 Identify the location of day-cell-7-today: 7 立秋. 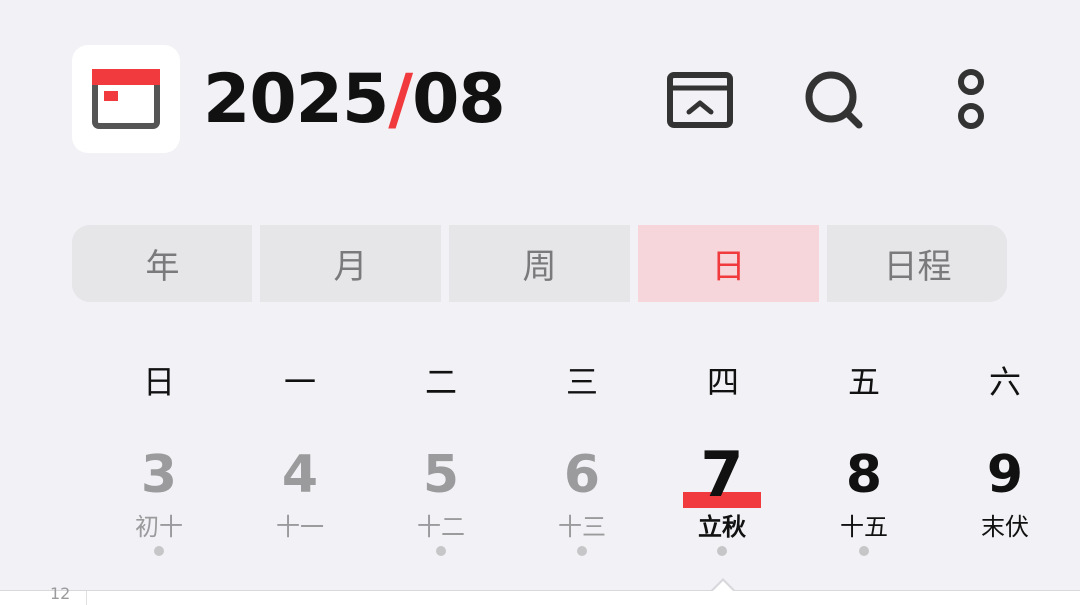
(722, 498).